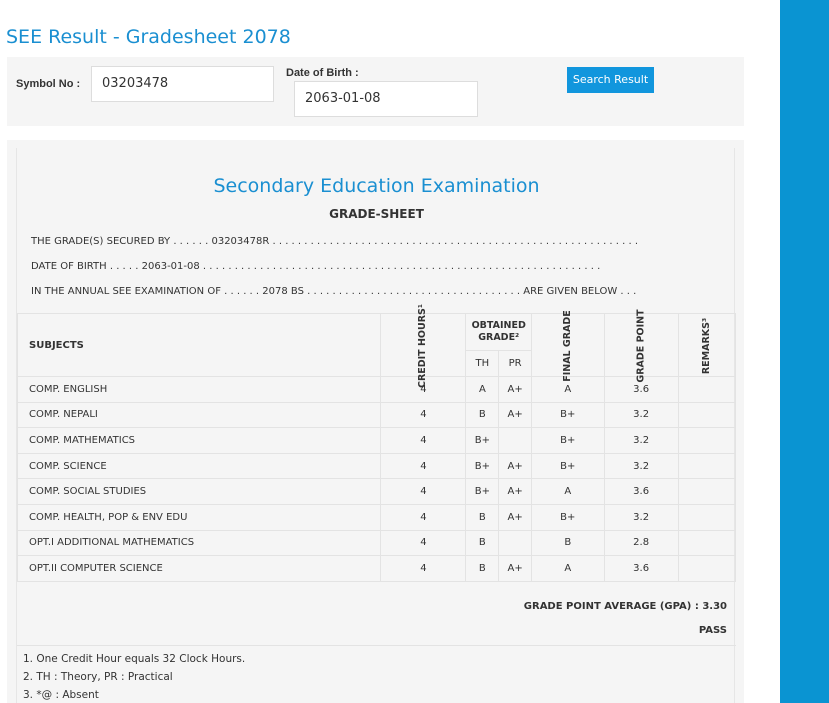 The width and height of the screenshot is (829, 703). I want to click on sidebar-strip, so click(804, 351).